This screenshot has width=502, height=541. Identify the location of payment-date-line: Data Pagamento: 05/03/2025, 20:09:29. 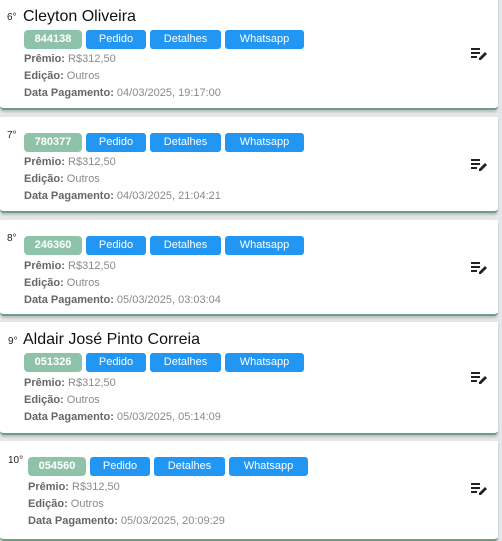
(126, 521).